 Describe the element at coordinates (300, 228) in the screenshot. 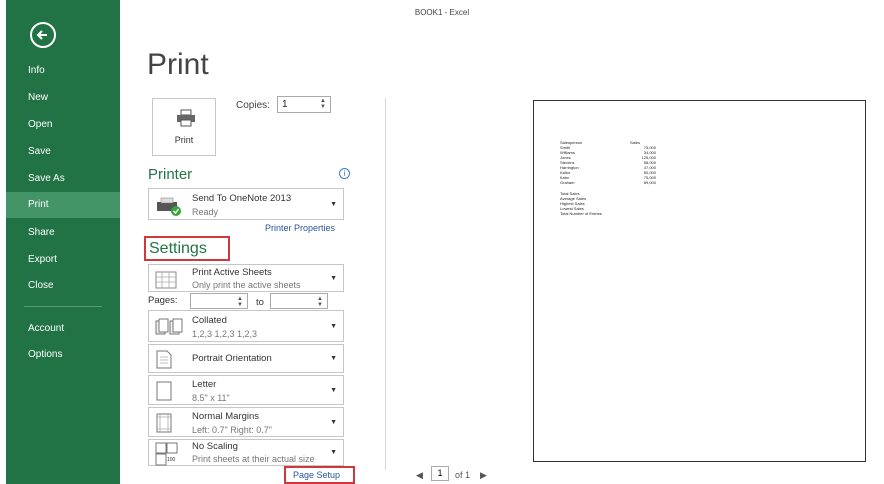

I see `printer-properties-link: Printer Properties` at that location.